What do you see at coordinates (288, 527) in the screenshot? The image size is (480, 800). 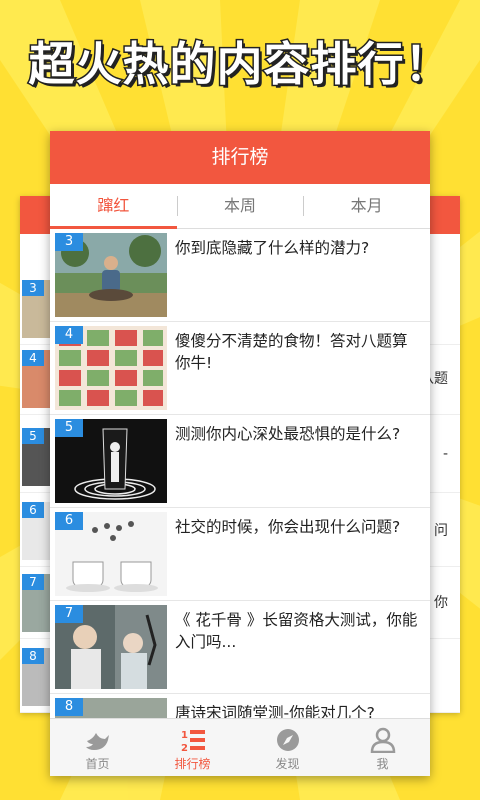 I see `item-title: 社交的时候，你会出现什么问题?` at bounding box center [288, 527].